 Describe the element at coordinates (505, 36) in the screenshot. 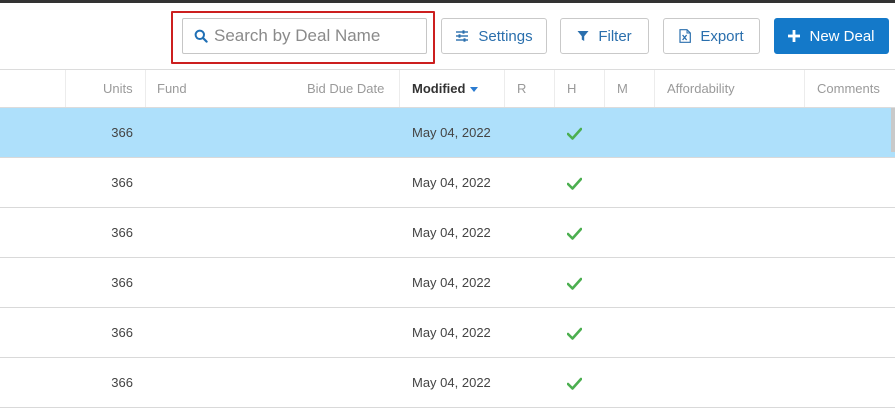

I see `settings-label: Settings` at that location.